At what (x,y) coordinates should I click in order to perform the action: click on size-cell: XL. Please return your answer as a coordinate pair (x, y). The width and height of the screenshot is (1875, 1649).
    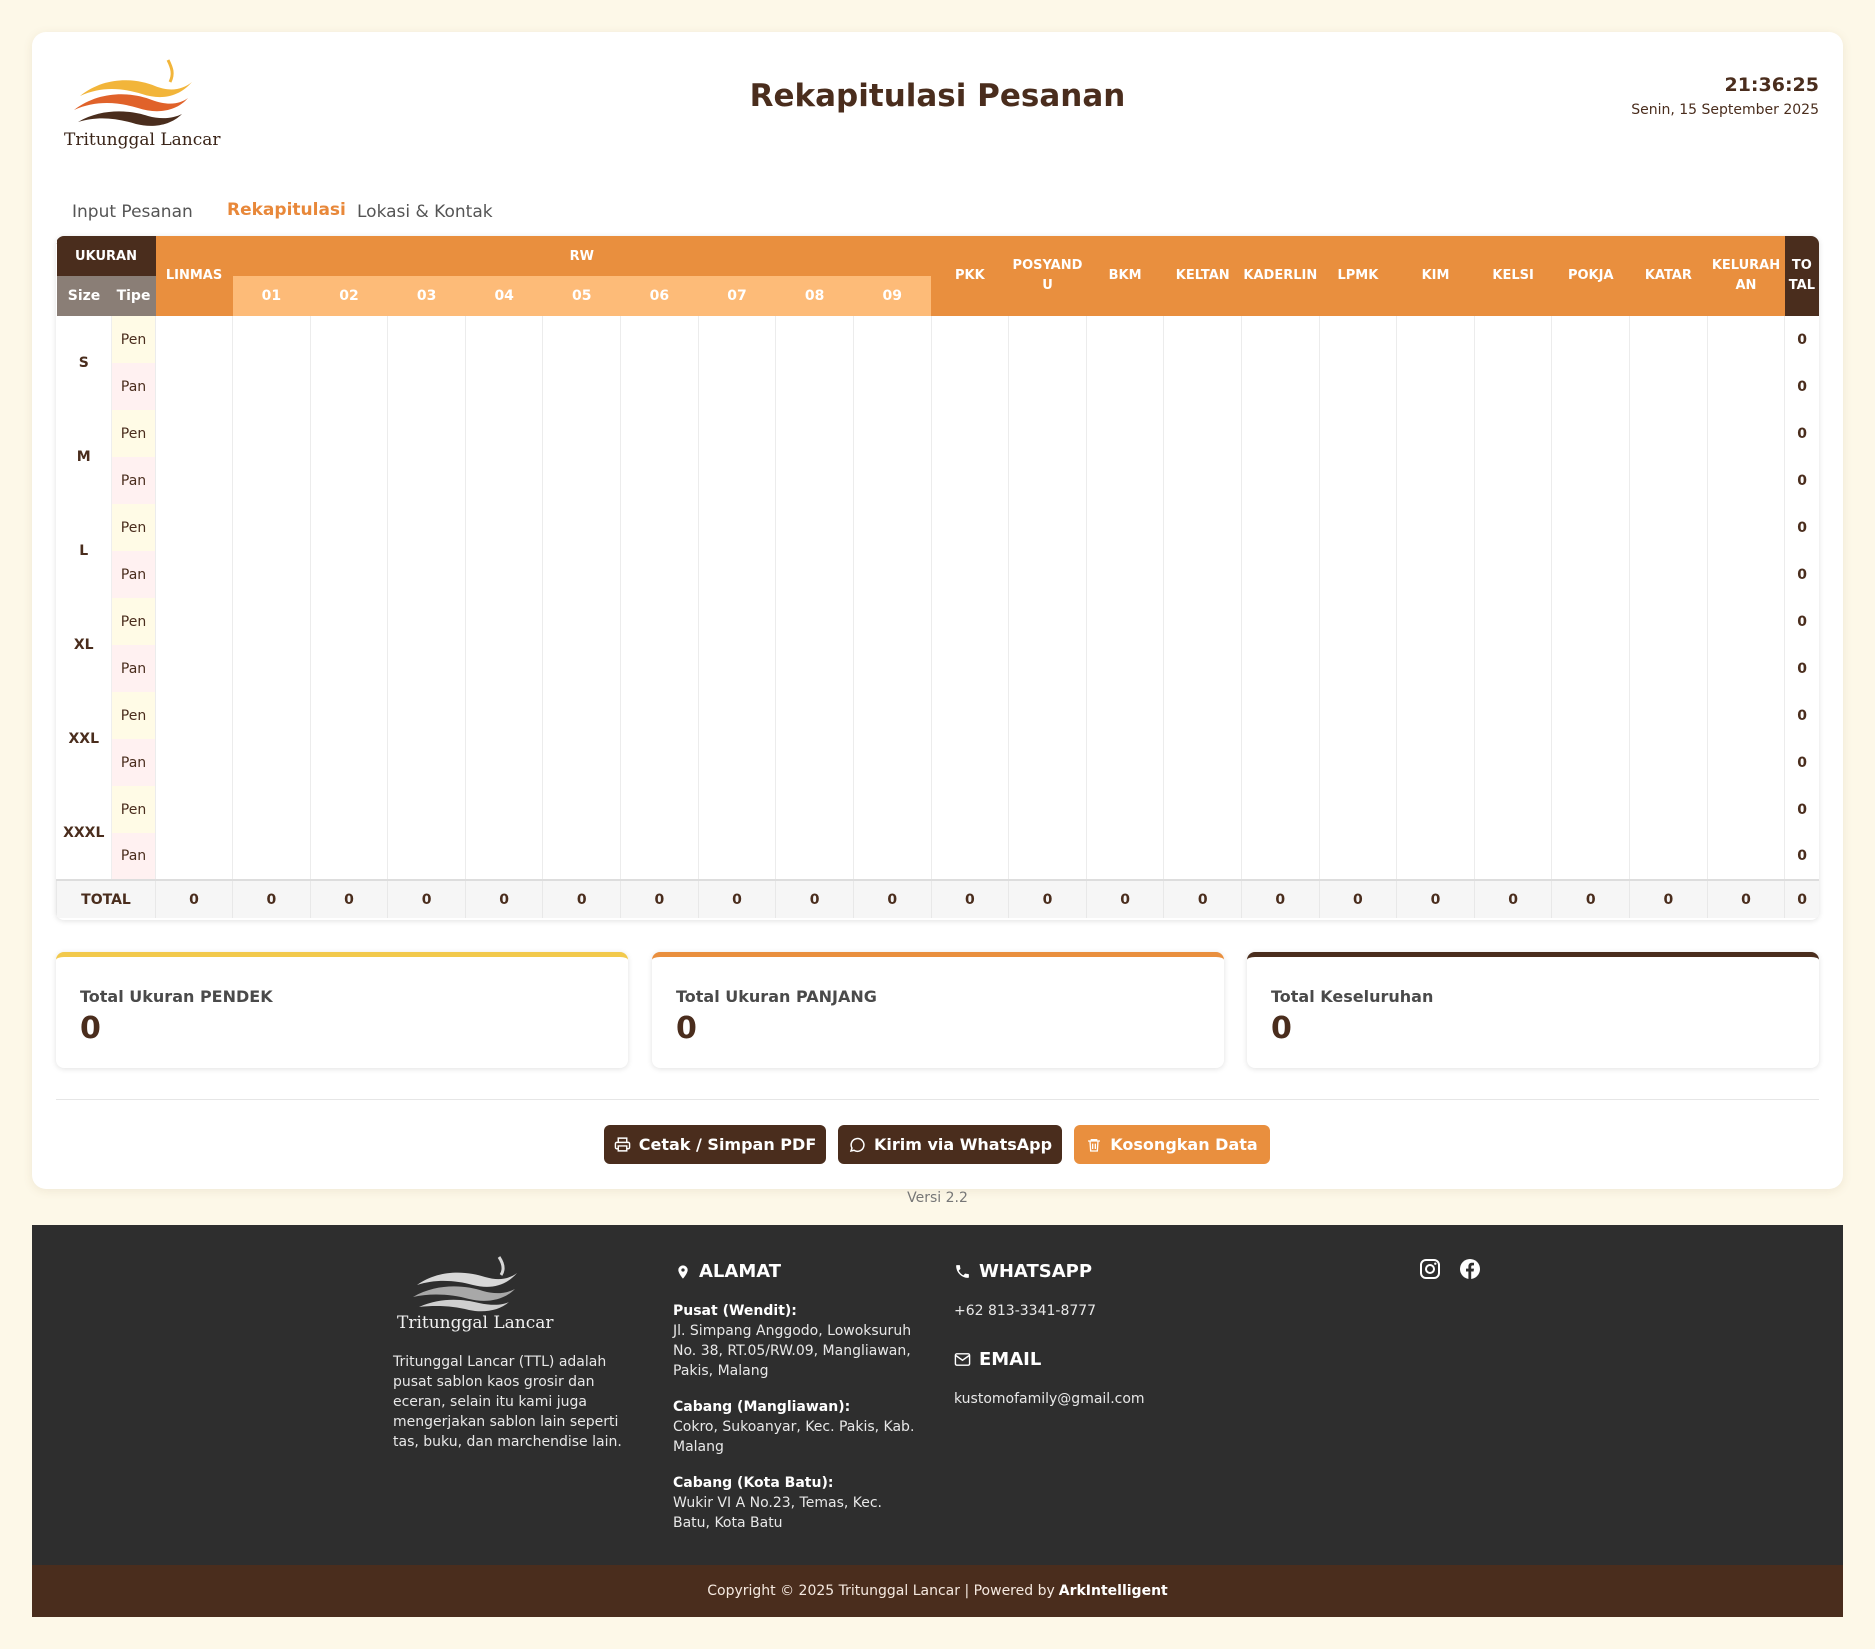
    Looking at the image, I should click on (84, 645).